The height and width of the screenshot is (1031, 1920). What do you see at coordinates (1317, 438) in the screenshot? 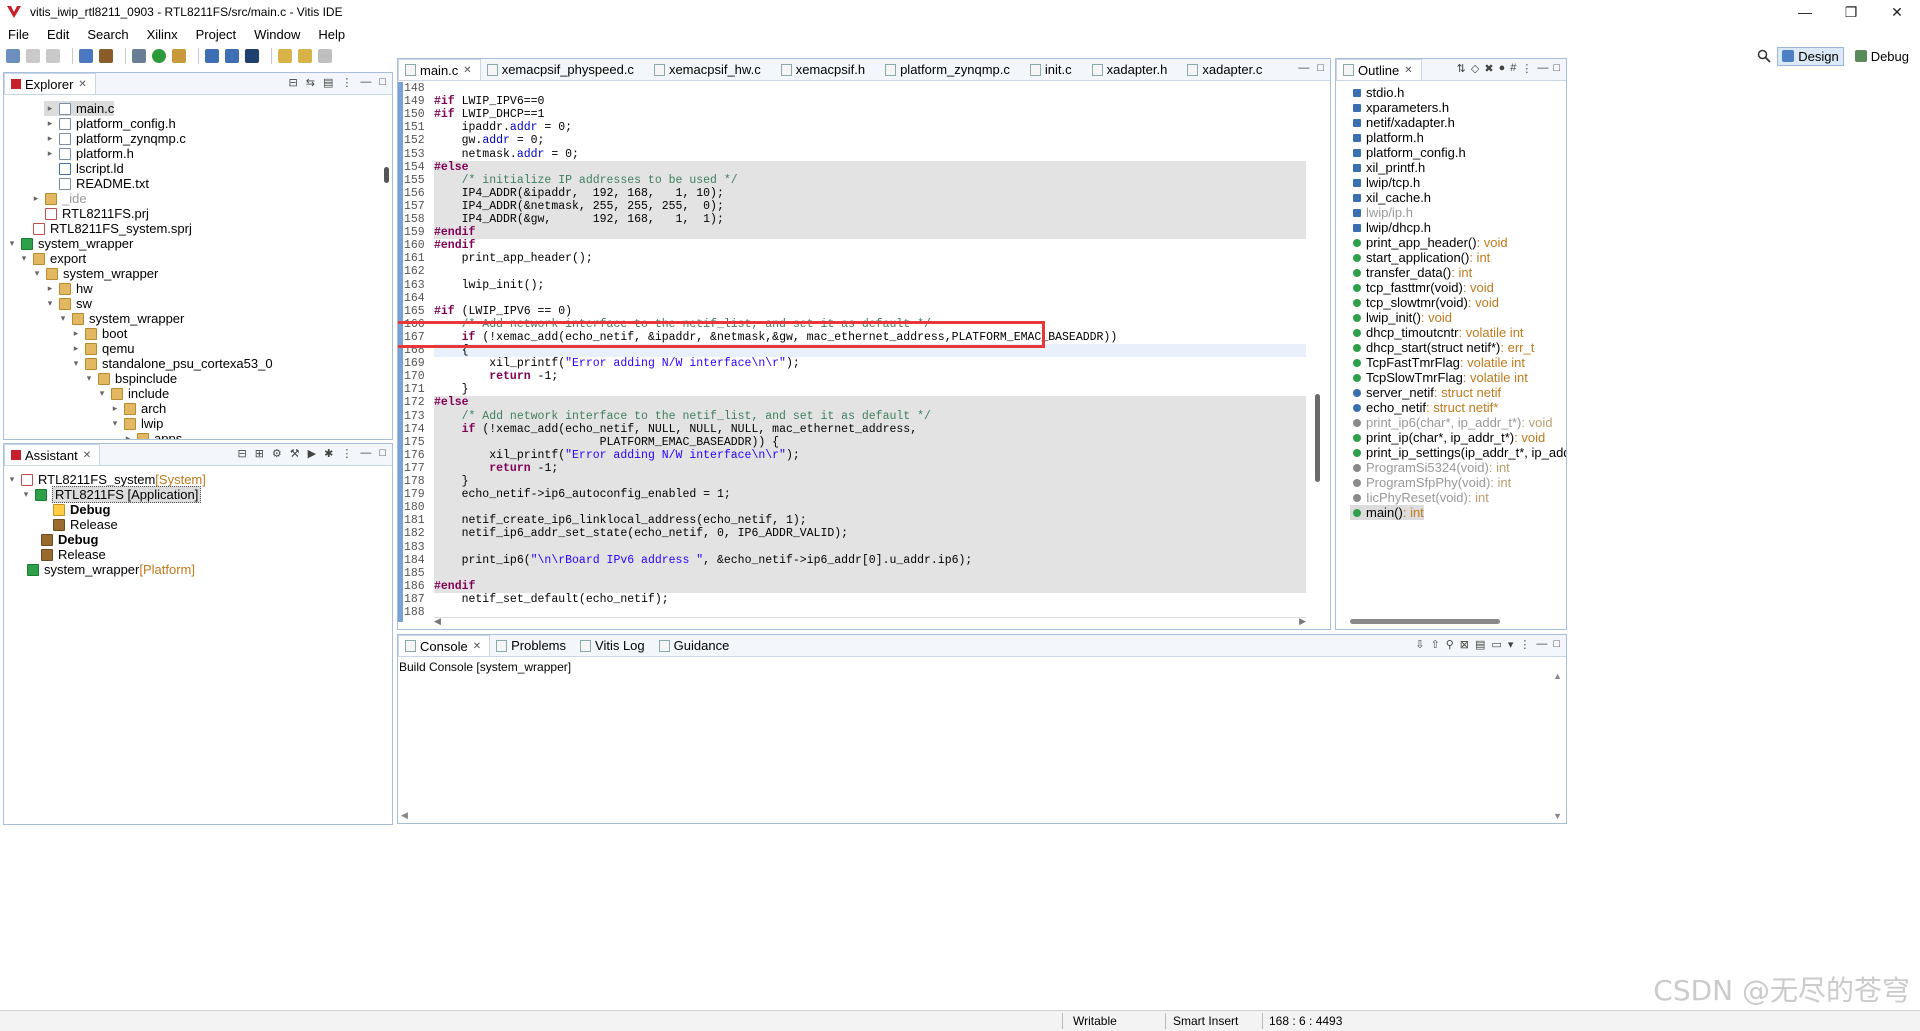
I see `editor-vertical-scrollbar` at bounding box center [1317, 438].